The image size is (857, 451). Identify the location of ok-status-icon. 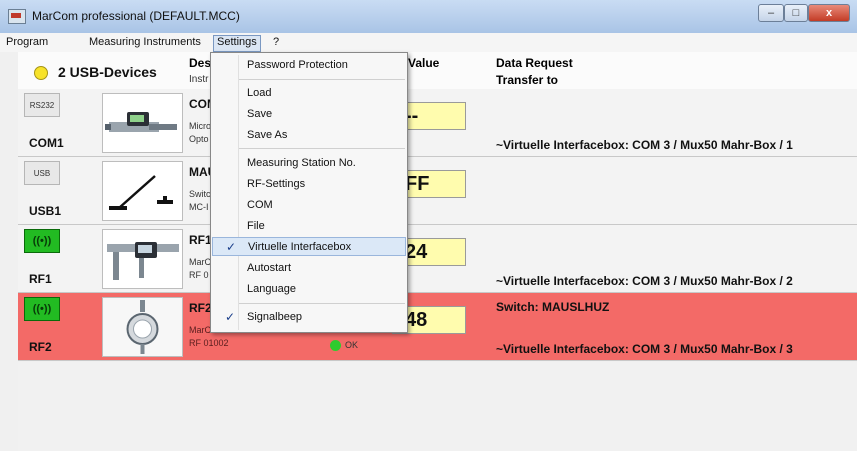
(335, 345).